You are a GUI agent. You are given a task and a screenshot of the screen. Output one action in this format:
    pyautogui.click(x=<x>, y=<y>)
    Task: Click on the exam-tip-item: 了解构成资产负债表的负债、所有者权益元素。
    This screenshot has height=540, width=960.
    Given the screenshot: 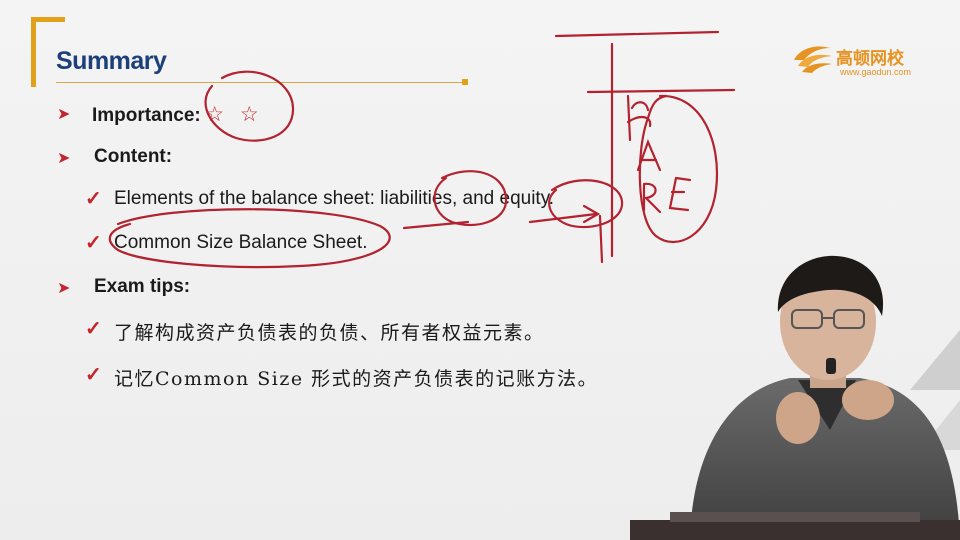 What is the action you would take?
    pyautogui.click(x=329, y=333)
    